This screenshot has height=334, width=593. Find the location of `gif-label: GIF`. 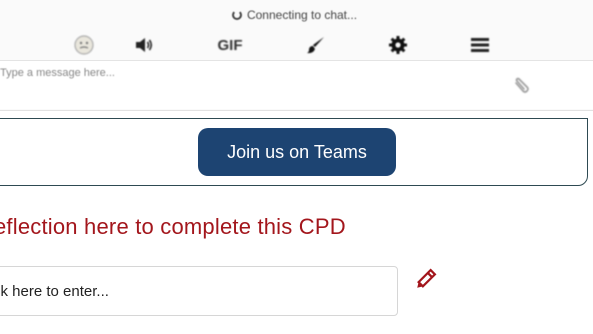

gif-label: GIF is located at coordinates (230, 45).